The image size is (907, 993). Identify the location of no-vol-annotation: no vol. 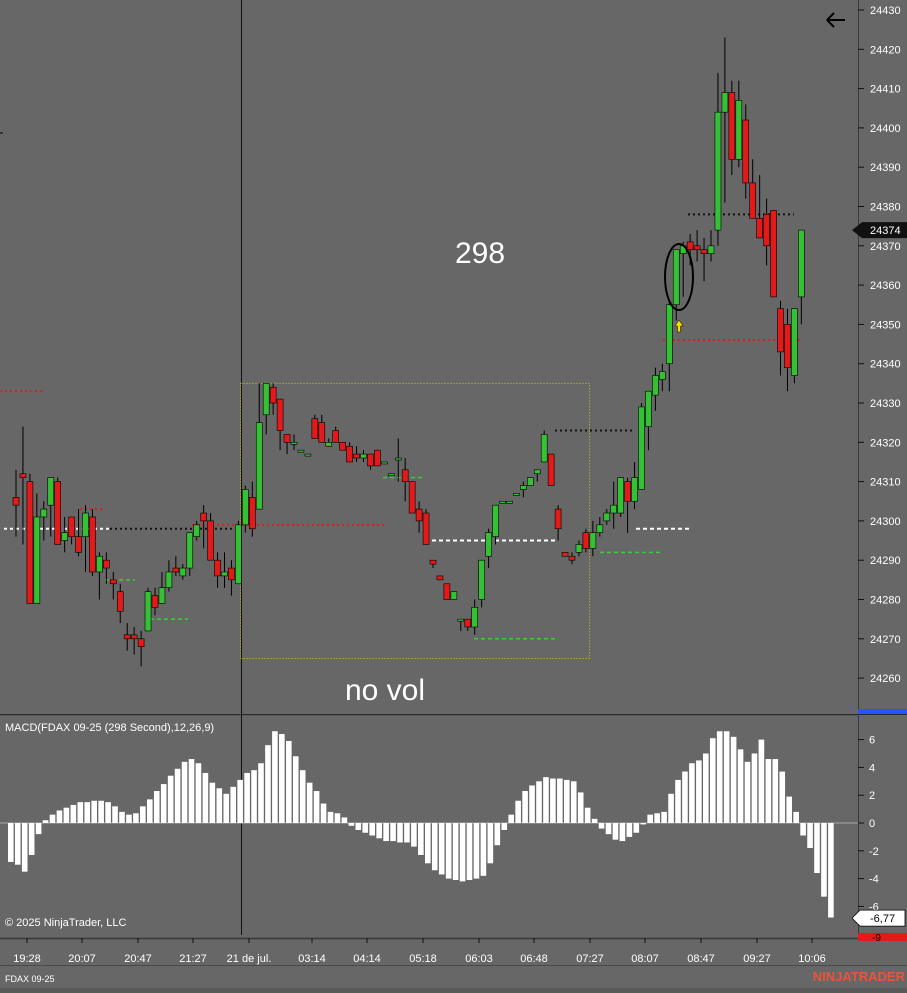
(385, 690).